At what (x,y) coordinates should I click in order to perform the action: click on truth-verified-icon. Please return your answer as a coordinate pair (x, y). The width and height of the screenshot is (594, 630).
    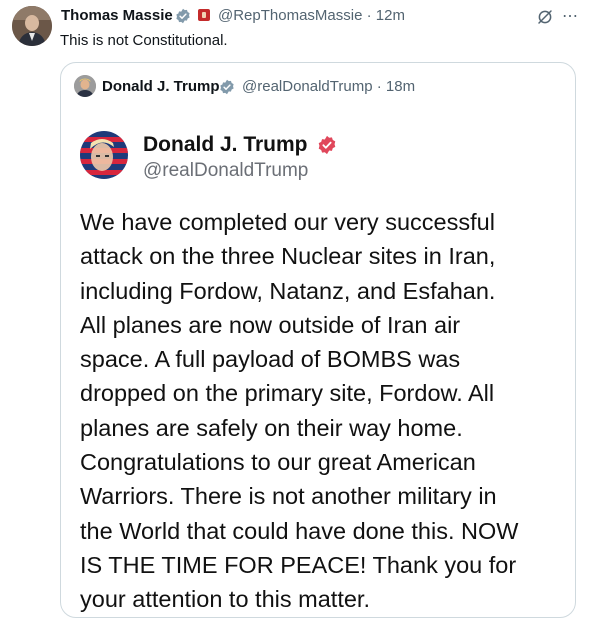
    Looking at the image, I should click on (327, 145).